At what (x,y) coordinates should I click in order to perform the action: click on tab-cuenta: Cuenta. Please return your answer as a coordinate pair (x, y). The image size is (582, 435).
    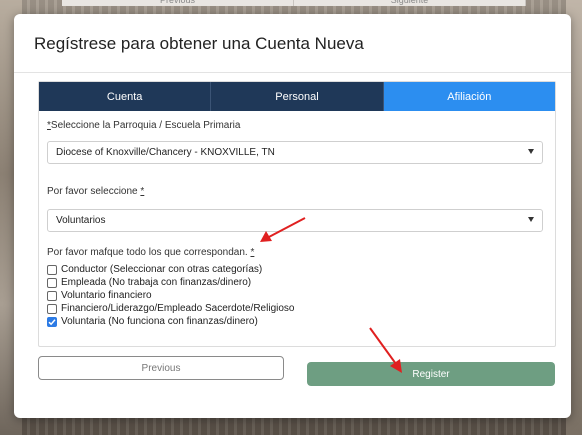
    Looking at the image, I should click on (125, 96).